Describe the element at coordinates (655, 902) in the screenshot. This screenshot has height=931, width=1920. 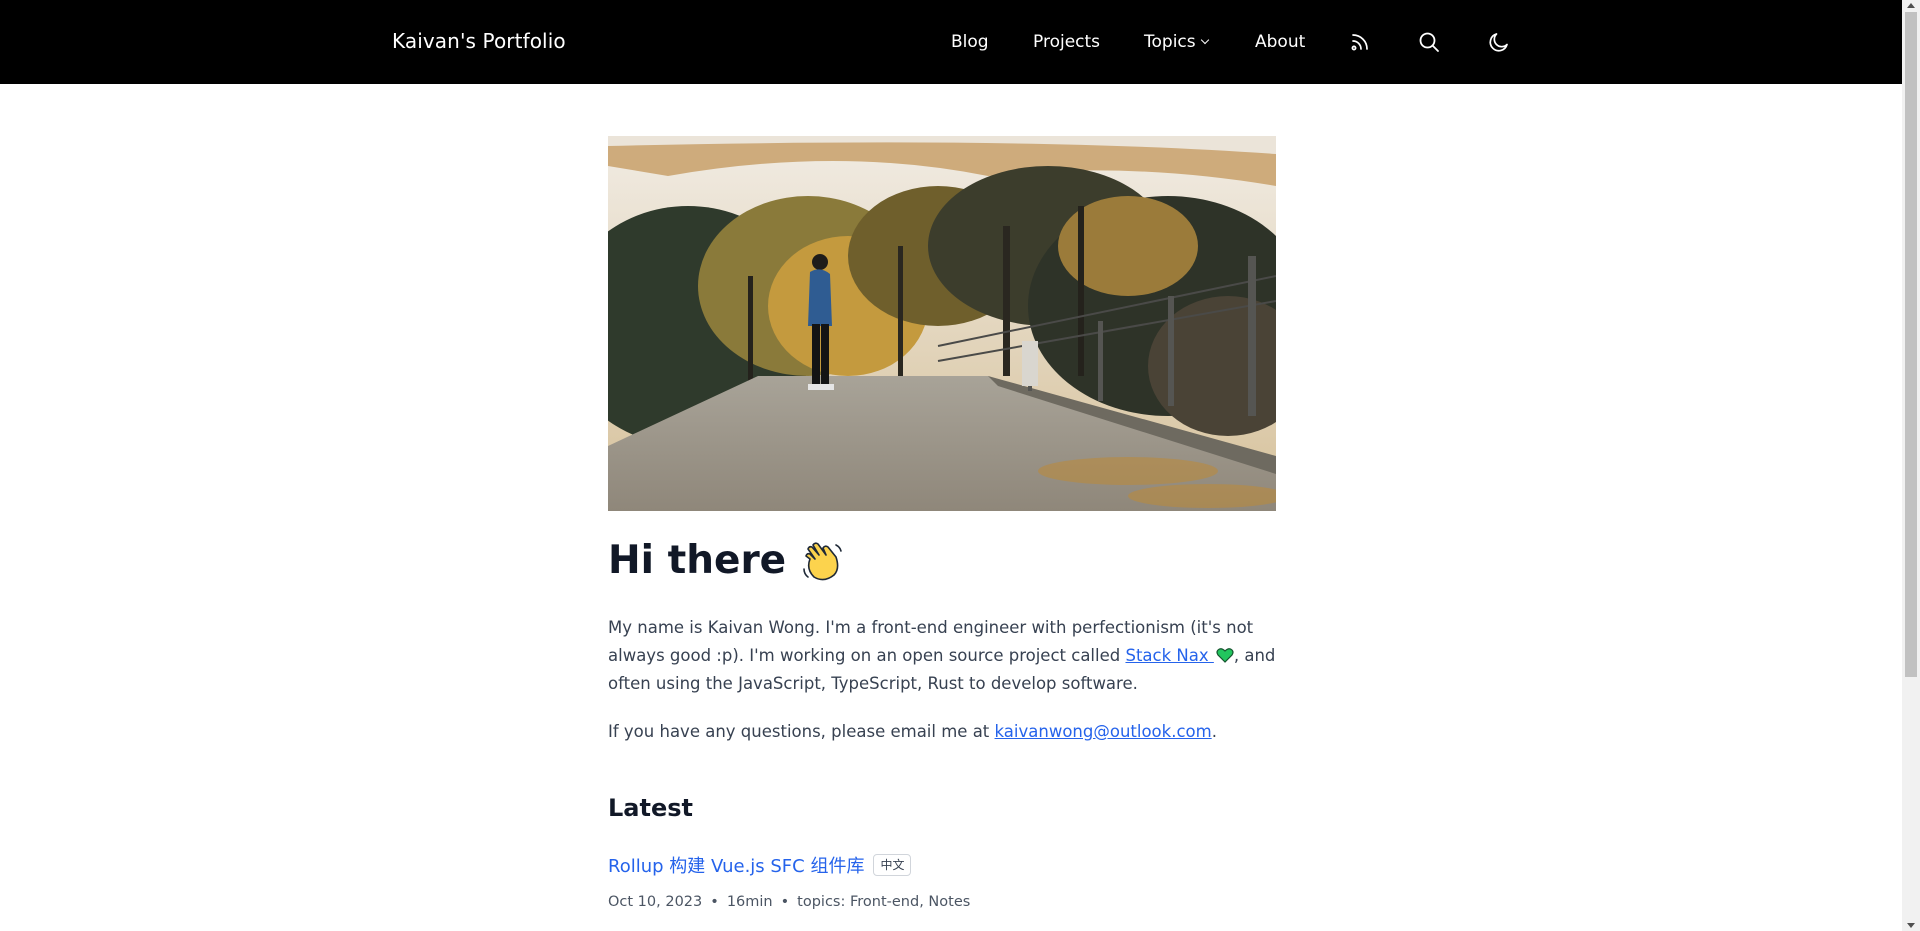
I see `post-date: Oct 10, 2023` at that location.